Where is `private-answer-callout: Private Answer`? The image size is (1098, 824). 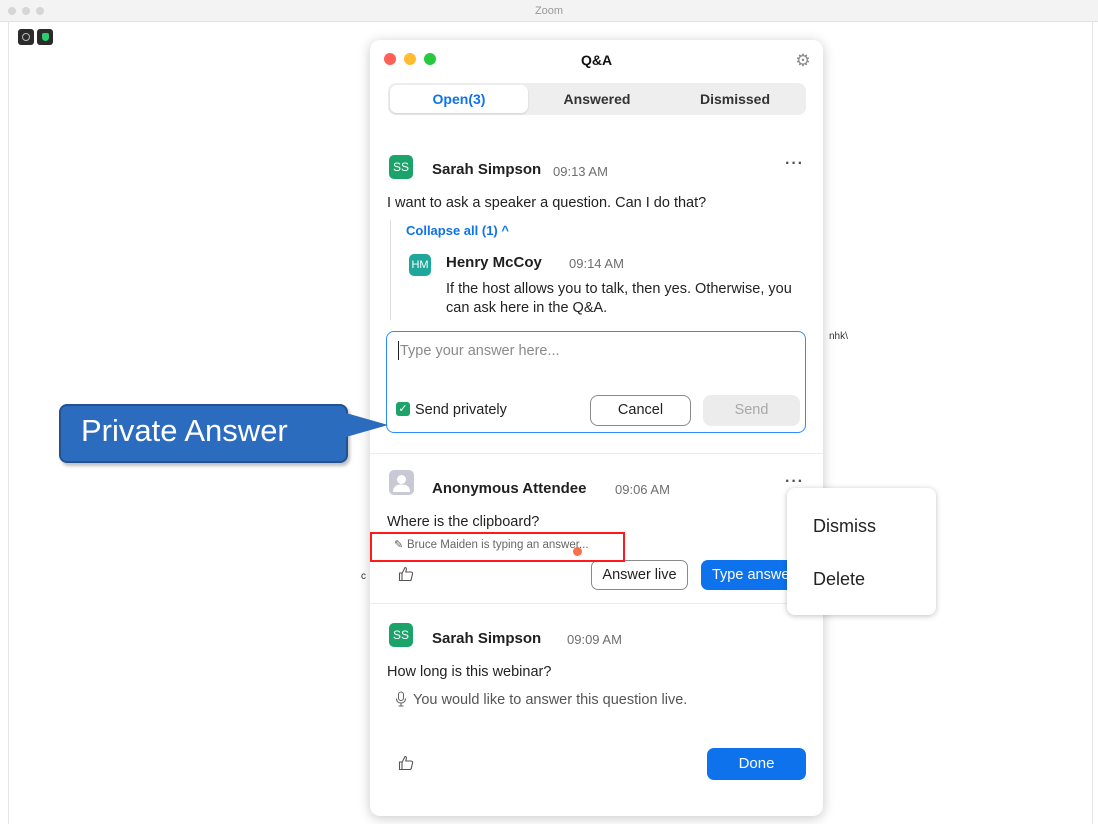 private-answer-callout: Private Answer is located at coordinates (223, 433).